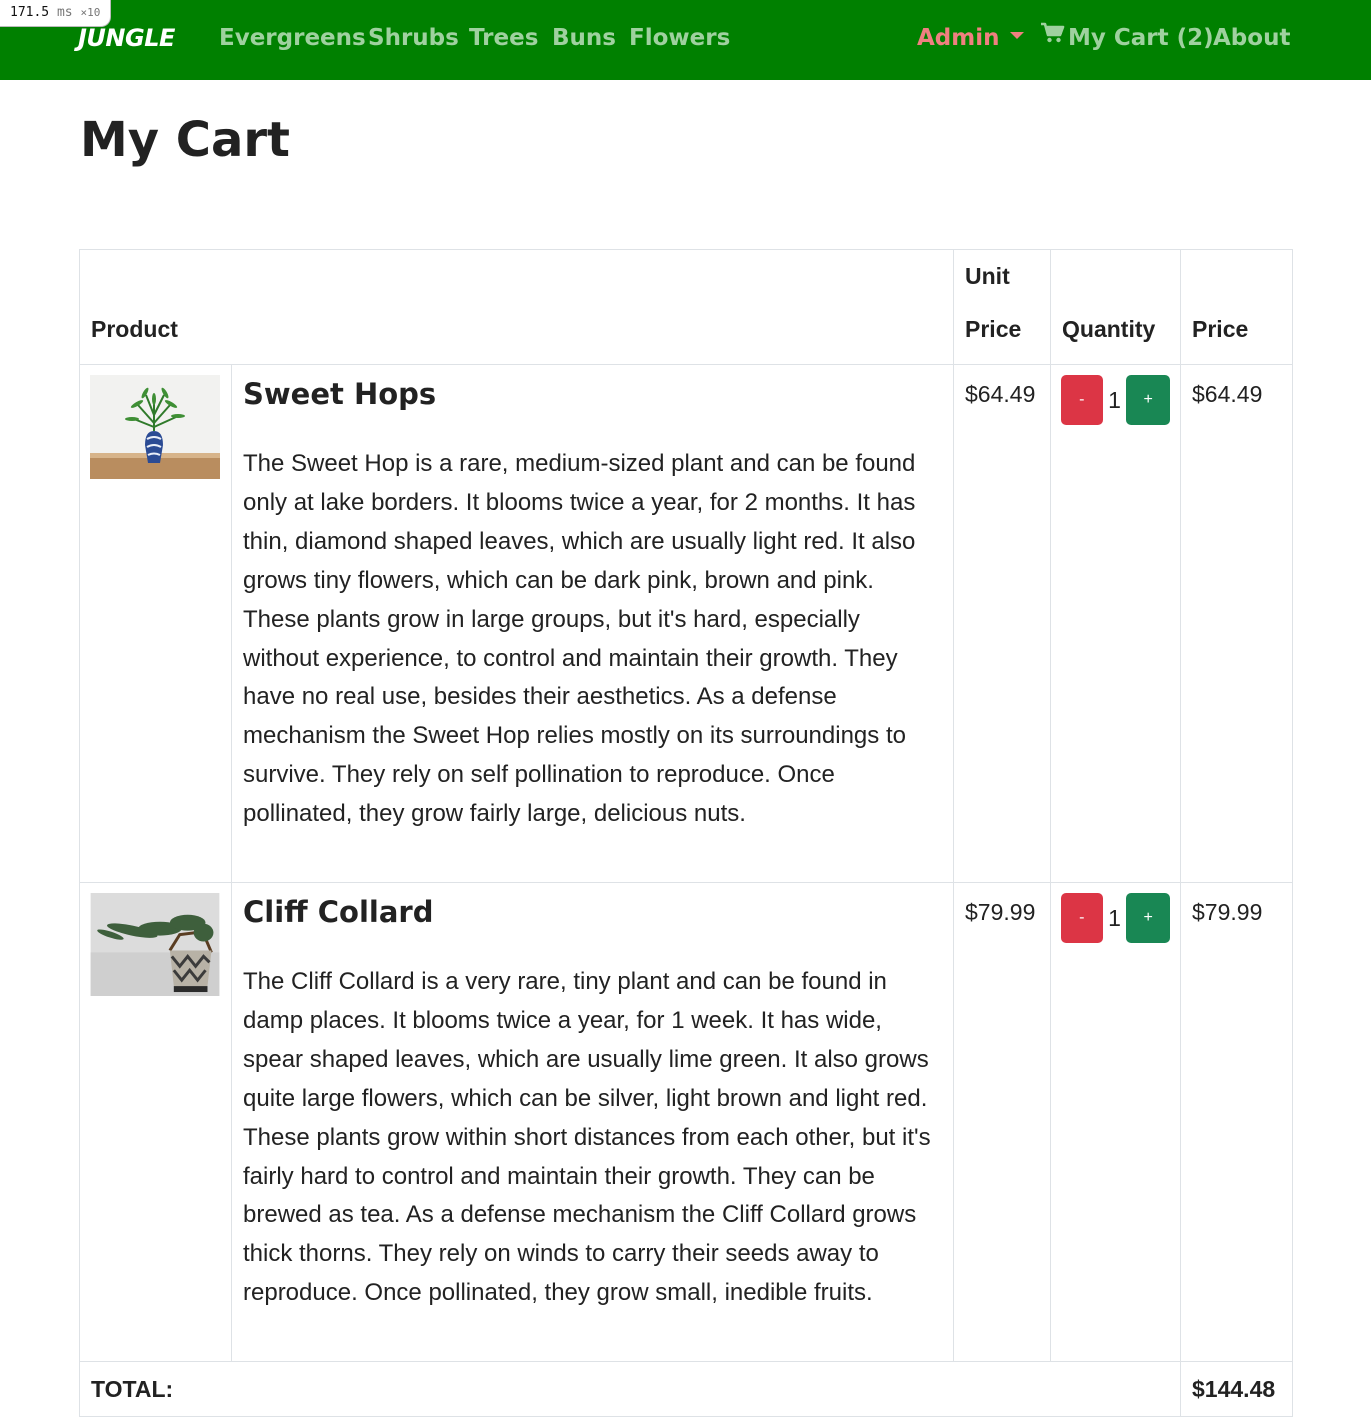  What do you see at coordinates (1237, 307) in the screenshot?
I see `header-price: Price` at bounding box center [1237, 307].